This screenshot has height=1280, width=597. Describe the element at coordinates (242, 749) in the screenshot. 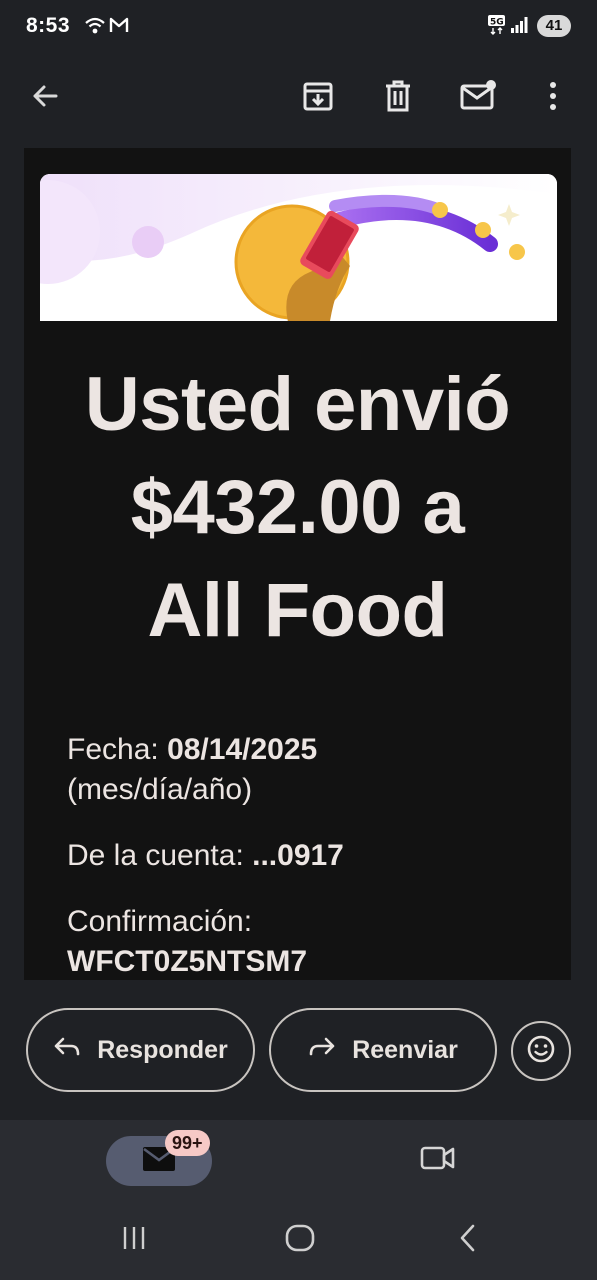

I see `date-value: 08/14/2025` at that location.